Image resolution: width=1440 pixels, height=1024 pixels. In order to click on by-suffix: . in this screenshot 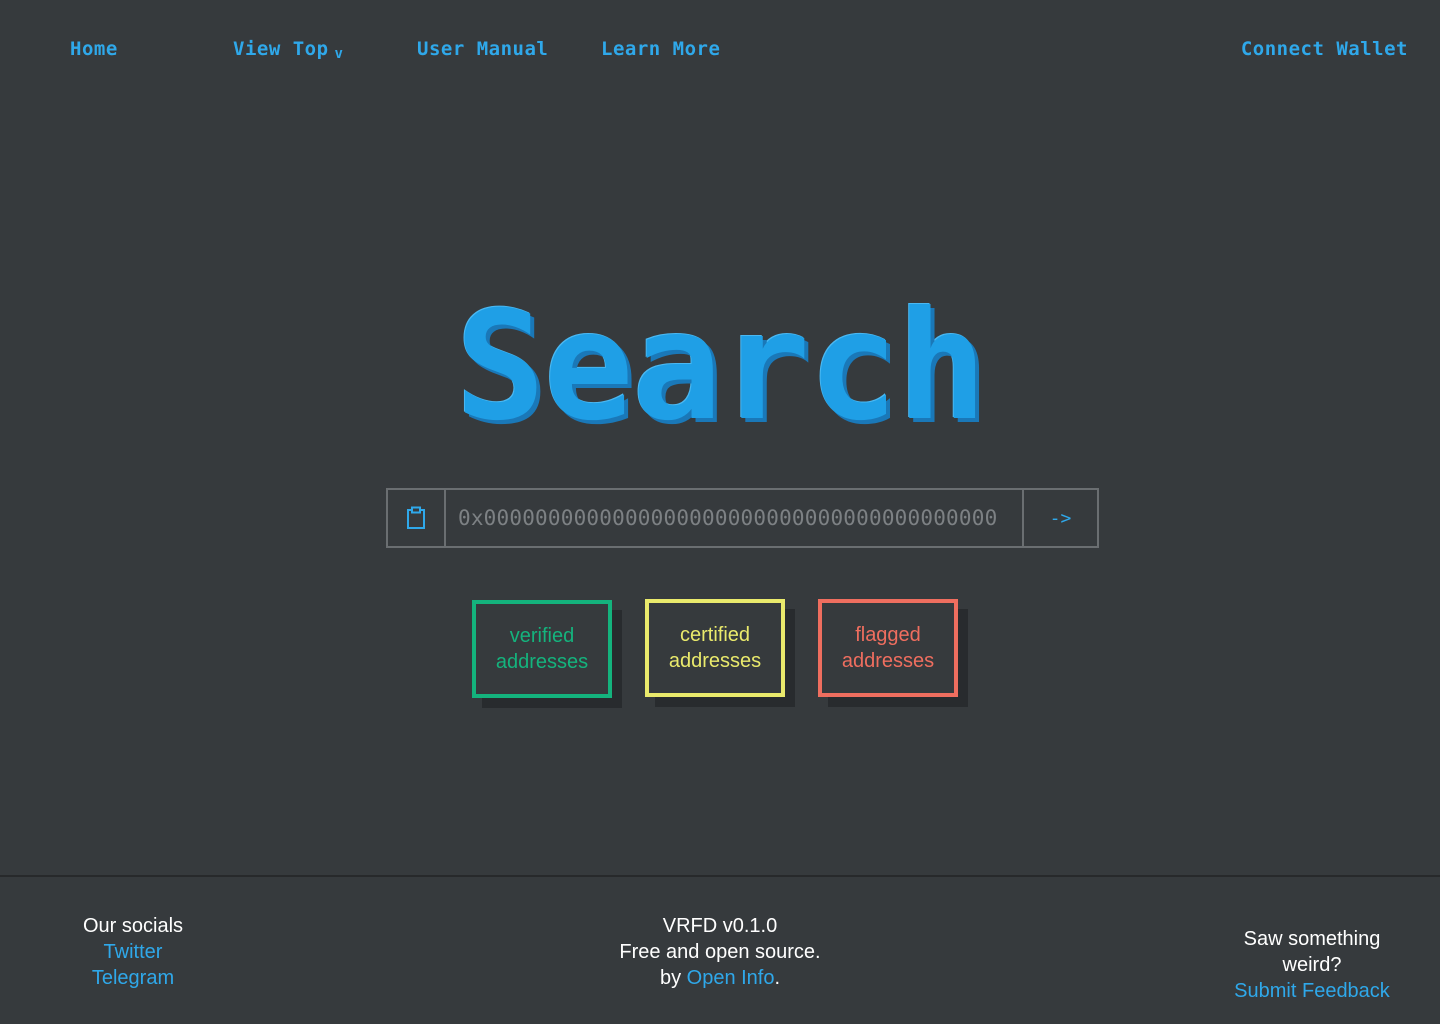, I will do `click(777, 978)`.